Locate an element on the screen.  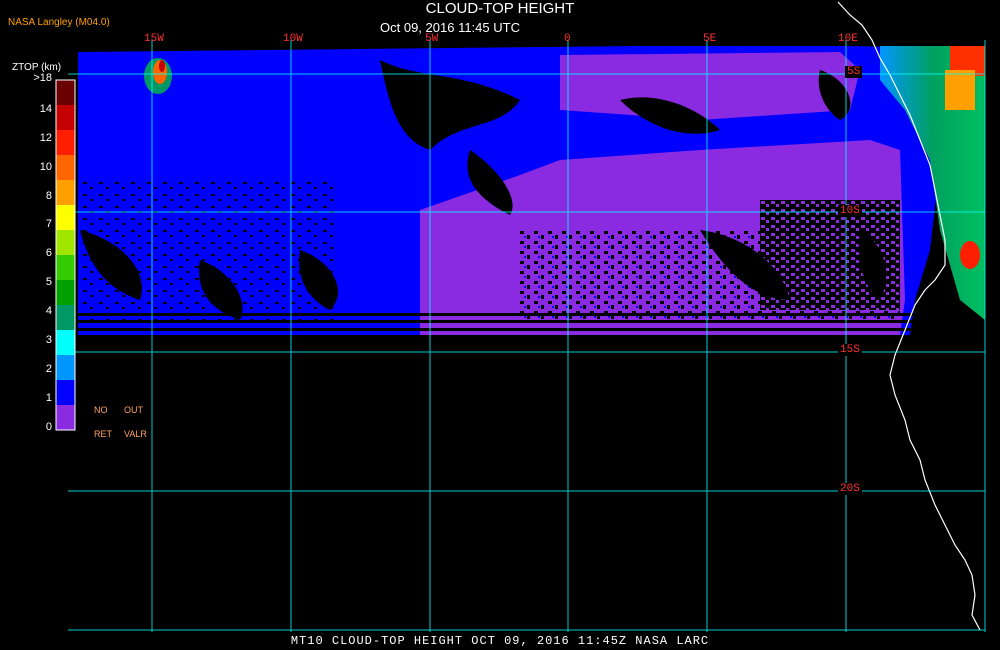
legend-tick: 10 is located at coordinates (45, 166).